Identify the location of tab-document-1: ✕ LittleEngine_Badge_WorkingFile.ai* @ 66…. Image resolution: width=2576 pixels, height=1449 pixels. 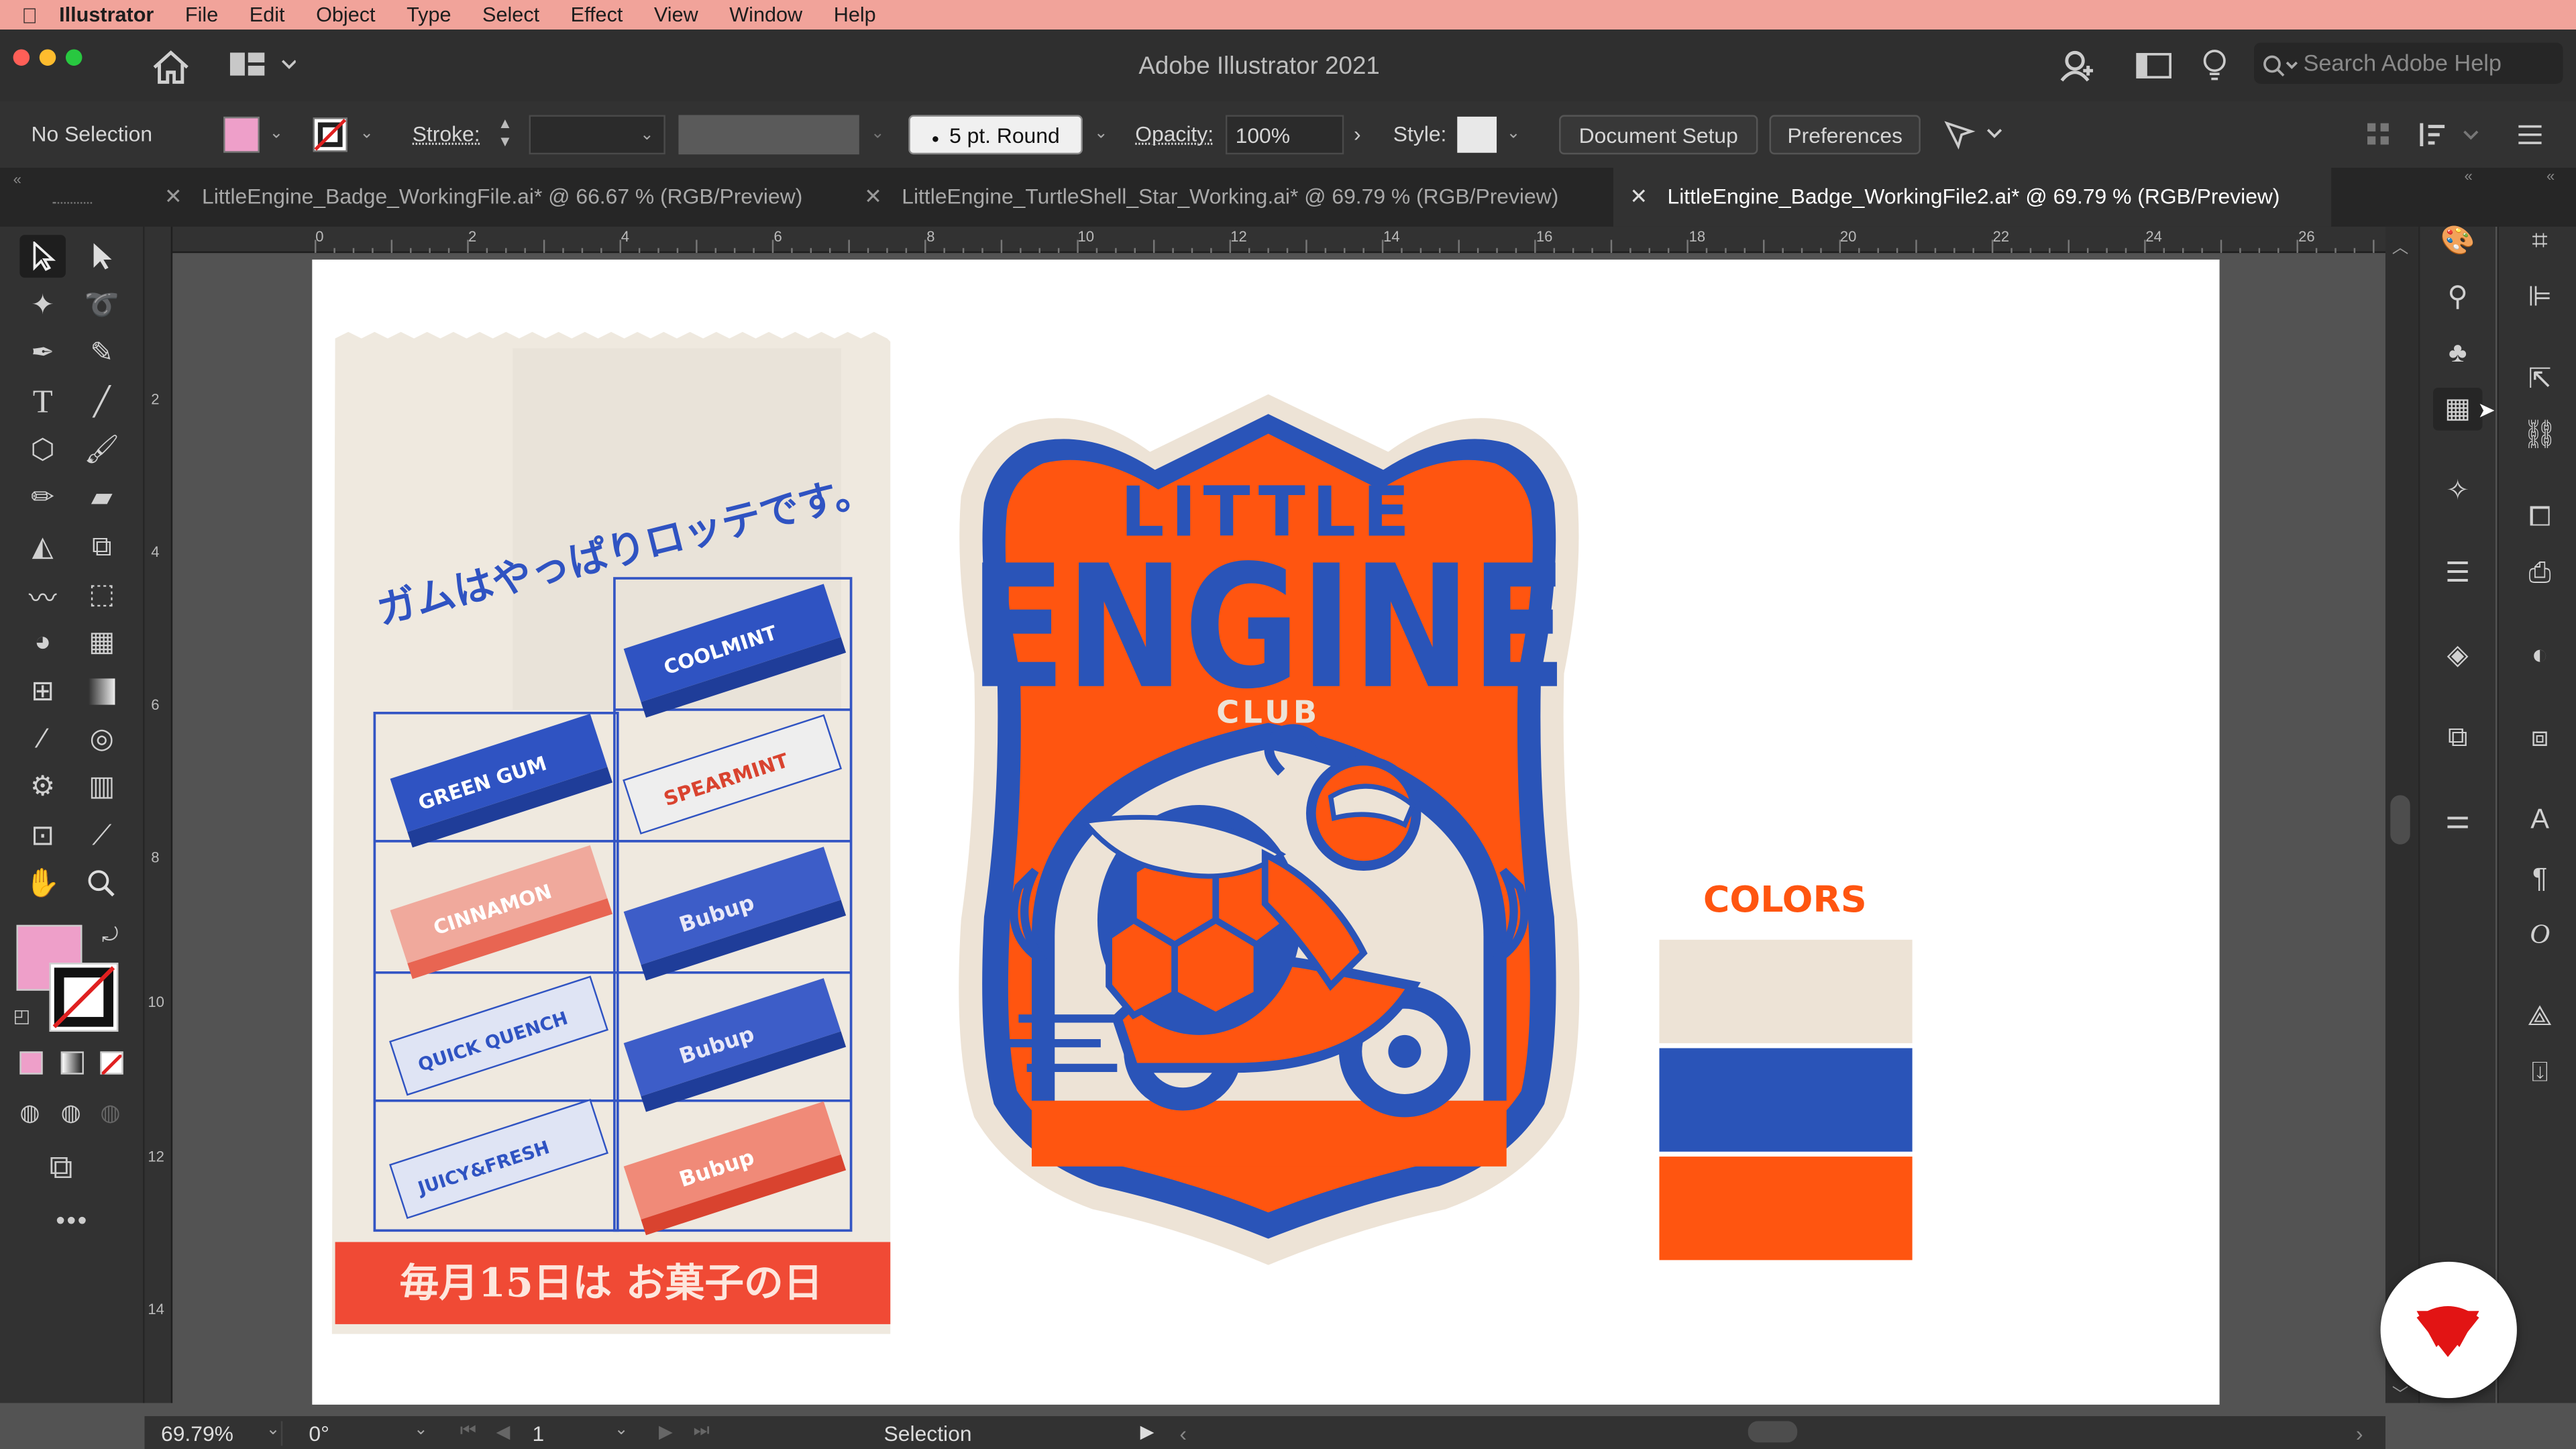
(495, 197).